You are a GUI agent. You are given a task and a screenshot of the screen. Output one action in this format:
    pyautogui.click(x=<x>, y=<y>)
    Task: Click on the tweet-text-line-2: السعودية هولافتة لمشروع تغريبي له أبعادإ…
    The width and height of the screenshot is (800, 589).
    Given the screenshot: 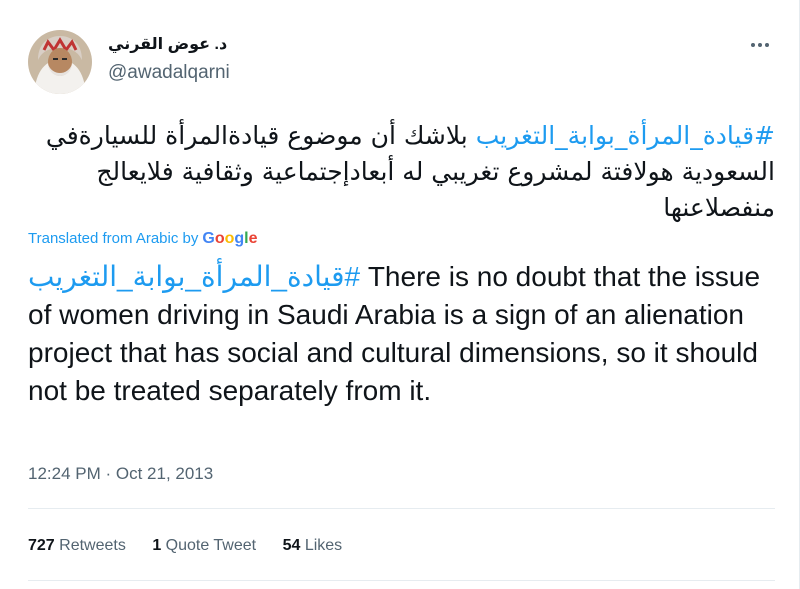 What is the action you would take?
    pyautogui.click(x=435, y=171)
    